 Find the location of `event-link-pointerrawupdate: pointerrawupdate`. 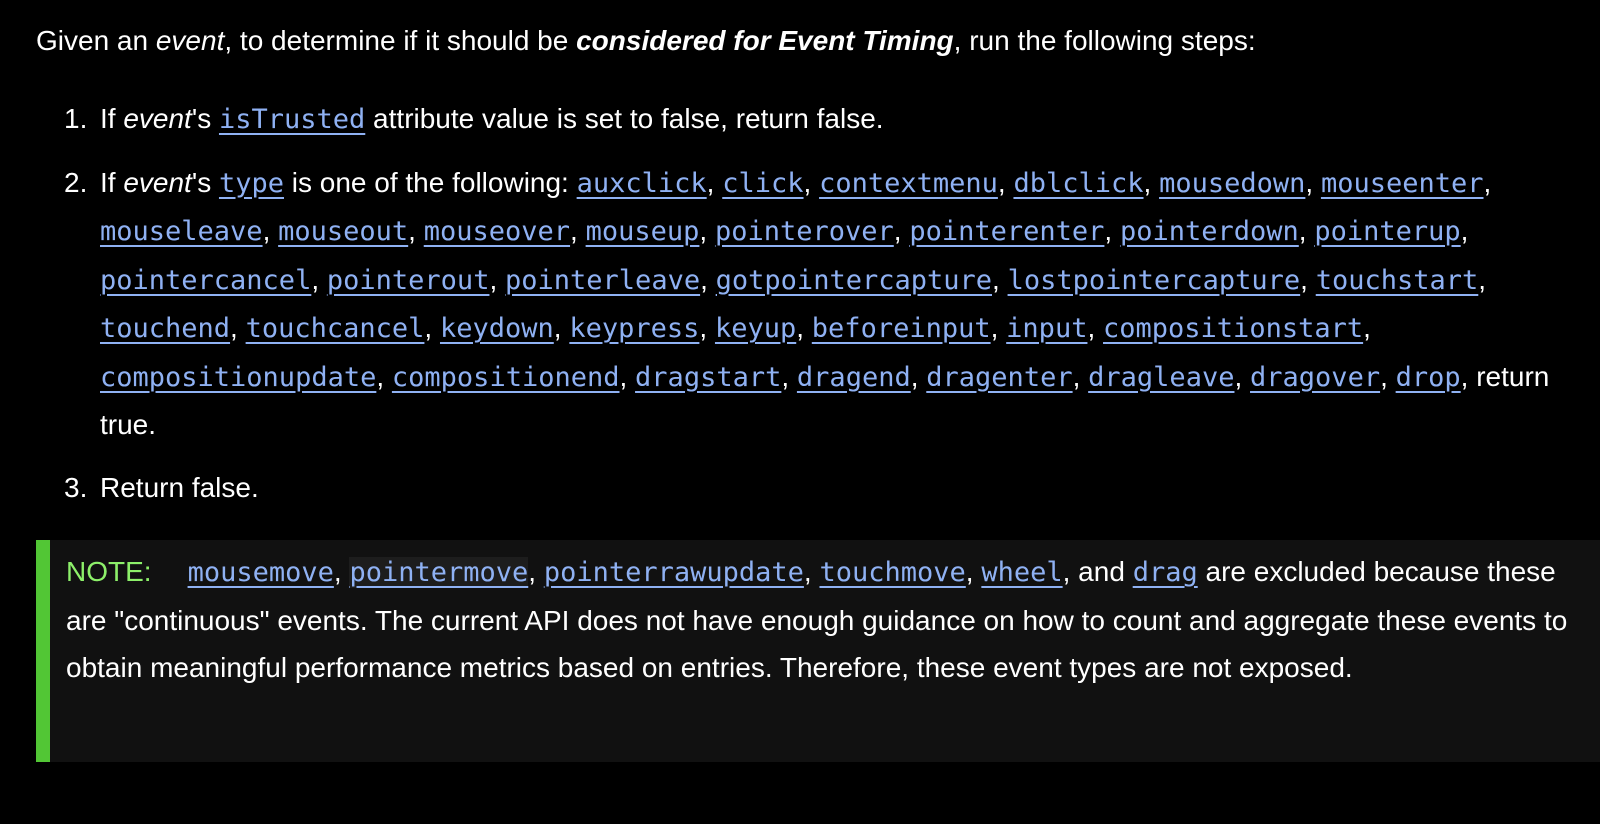

event-link-pointerrawupdate: pointerrawupdate is located at coordinates (674, 572).